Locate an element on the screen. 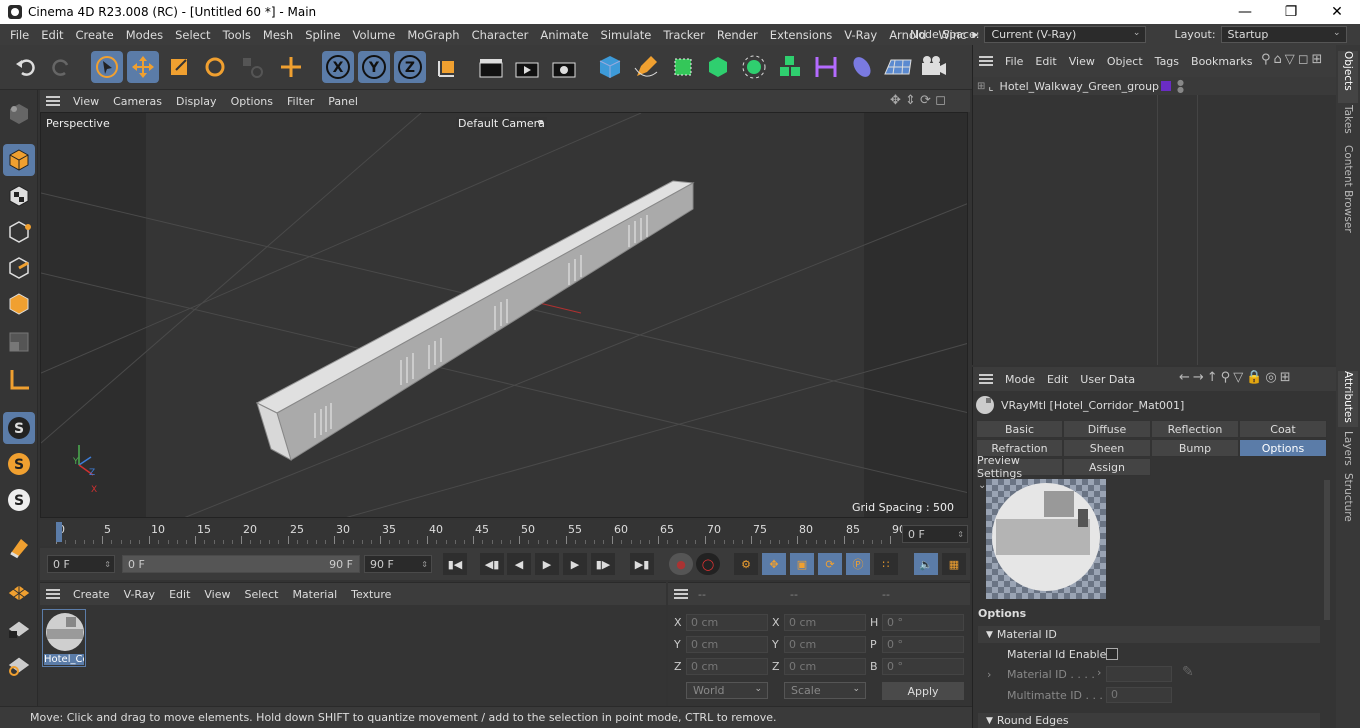  obj-menu-file: File is located at coordinates (1014, 61).